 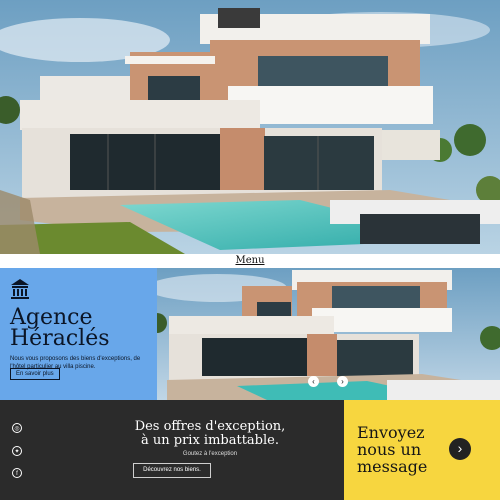 What do you see at coordinates (51, 317) in the screenshot?
I see `agency-title-line1: Agence` at bounding box center [51, 317].